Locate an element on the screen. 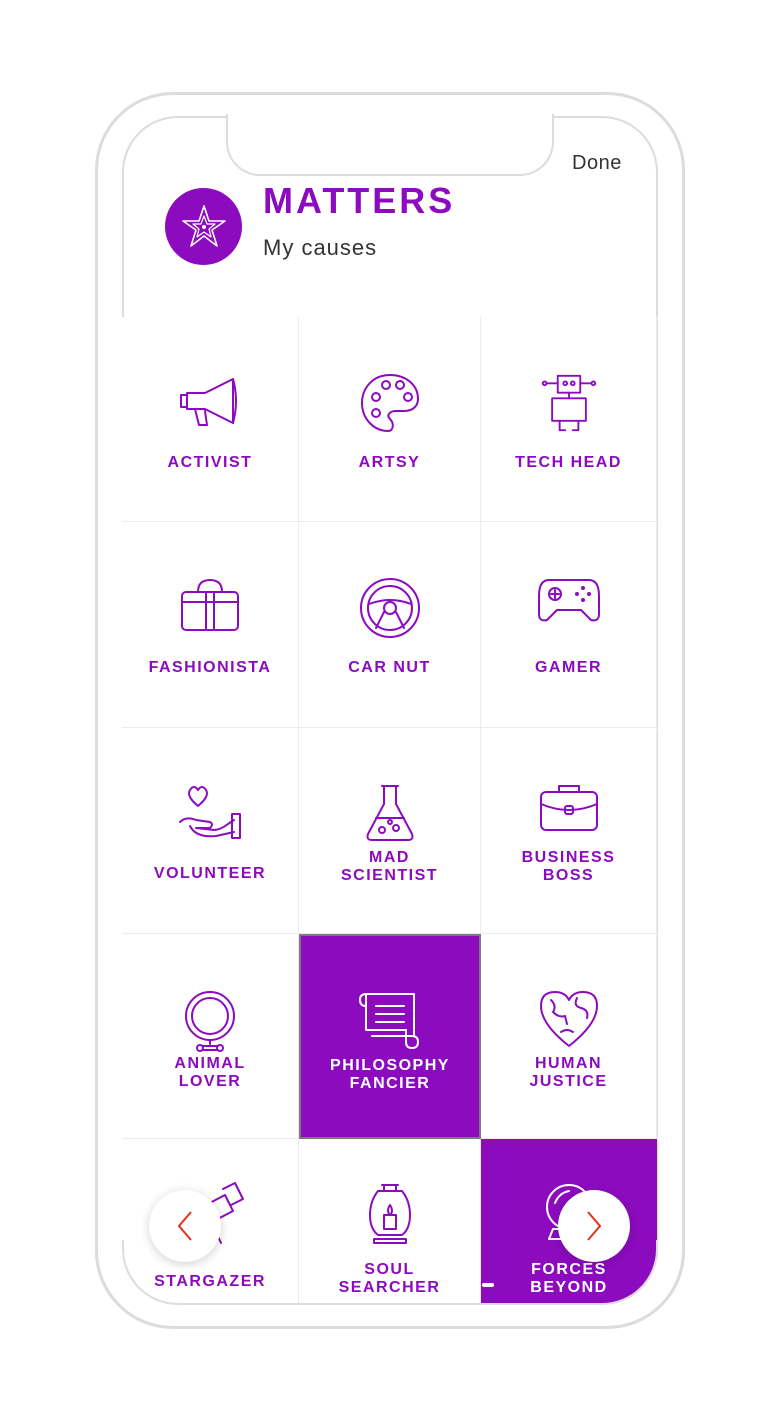 This screenshot has width=780, height=1420. palette-icon is located at coordinates (390, 405).